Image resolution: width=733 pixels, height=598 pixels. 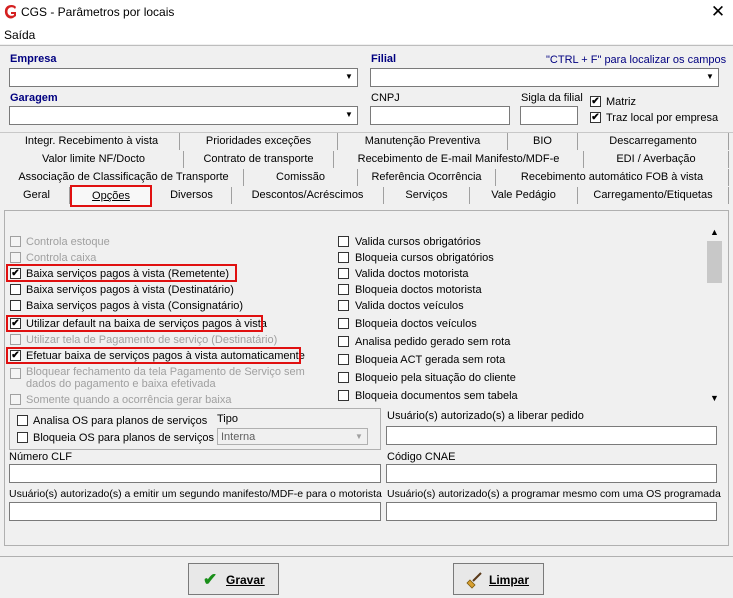 I want to click on matriz-label: Matriz, so click(x=621, y=102).